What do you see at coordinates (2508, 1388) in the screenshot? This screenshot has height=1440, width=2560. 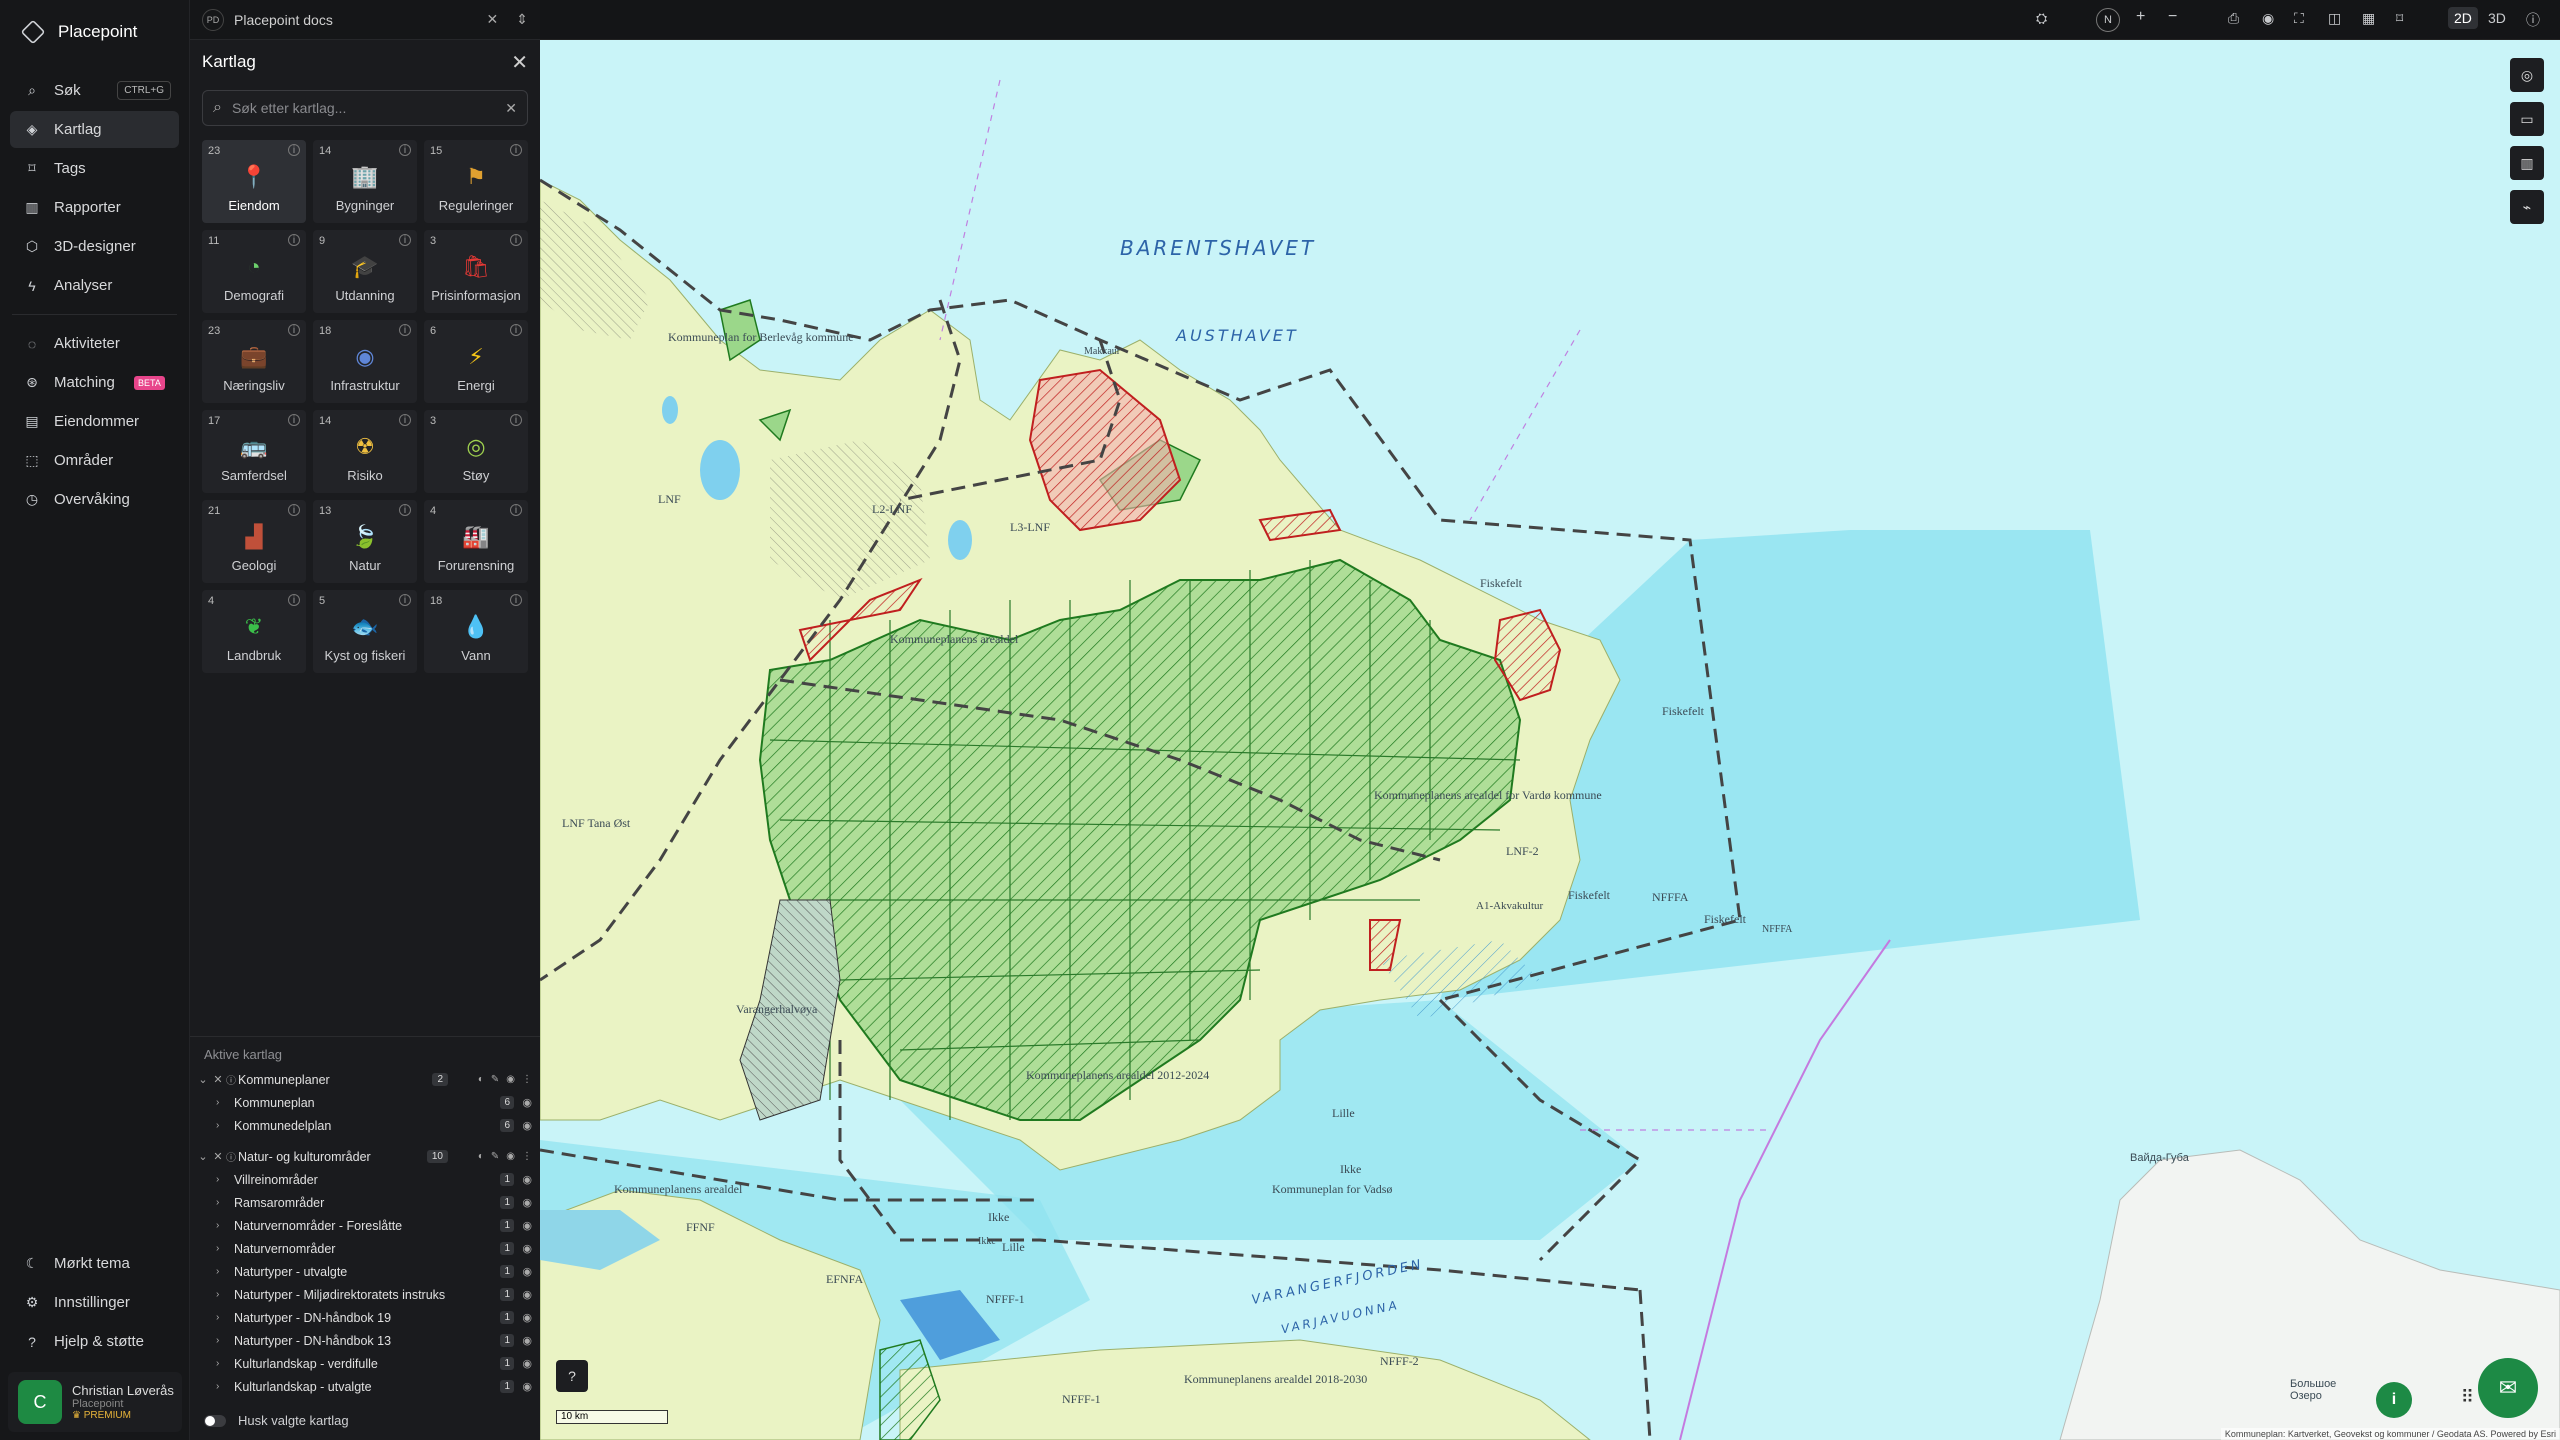 I see `chat-button: ✉` at bounding box center [2508, 1388].